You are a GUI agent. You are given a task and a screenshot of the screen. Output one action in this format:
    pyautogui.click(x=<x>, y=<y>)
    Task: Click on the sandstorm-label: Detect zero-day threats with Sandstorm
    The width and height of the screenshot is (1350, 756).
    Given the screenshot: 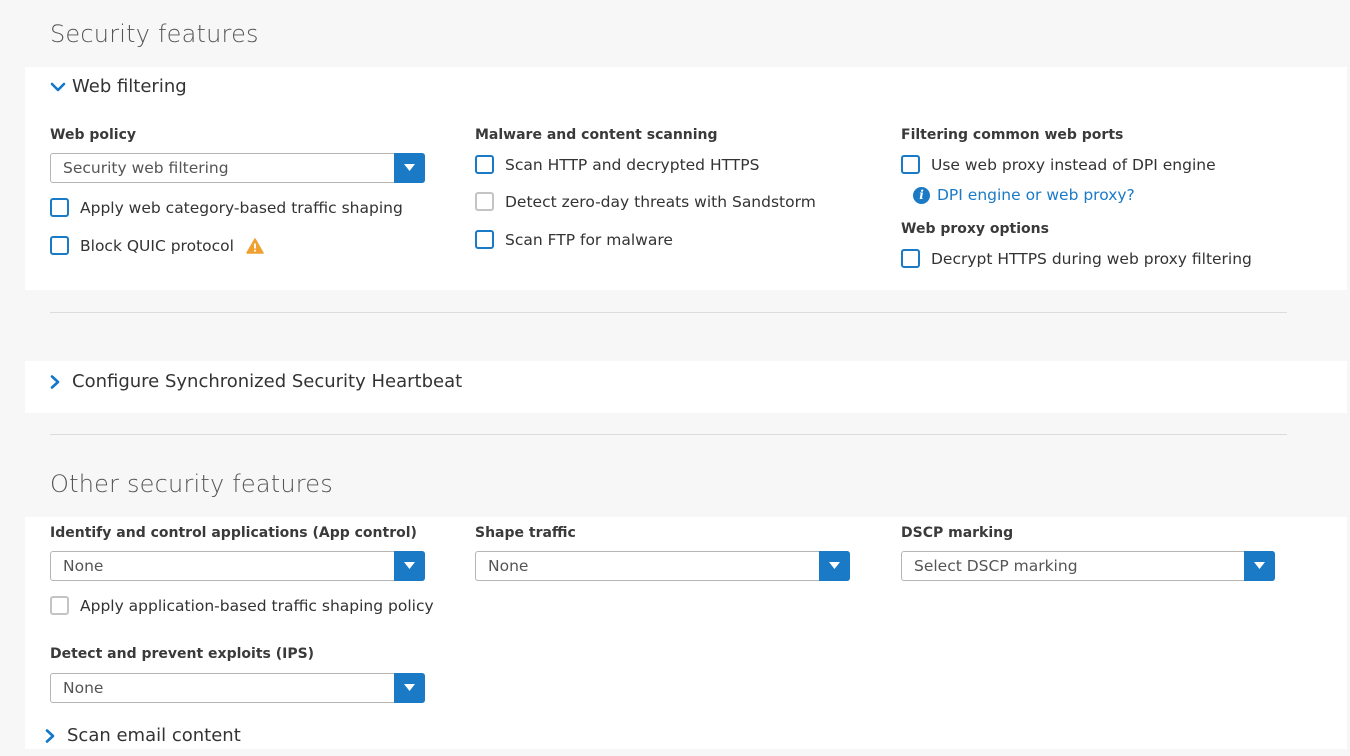 What is the action you would take?
    pyautogui.click(x=660, y=201)
    